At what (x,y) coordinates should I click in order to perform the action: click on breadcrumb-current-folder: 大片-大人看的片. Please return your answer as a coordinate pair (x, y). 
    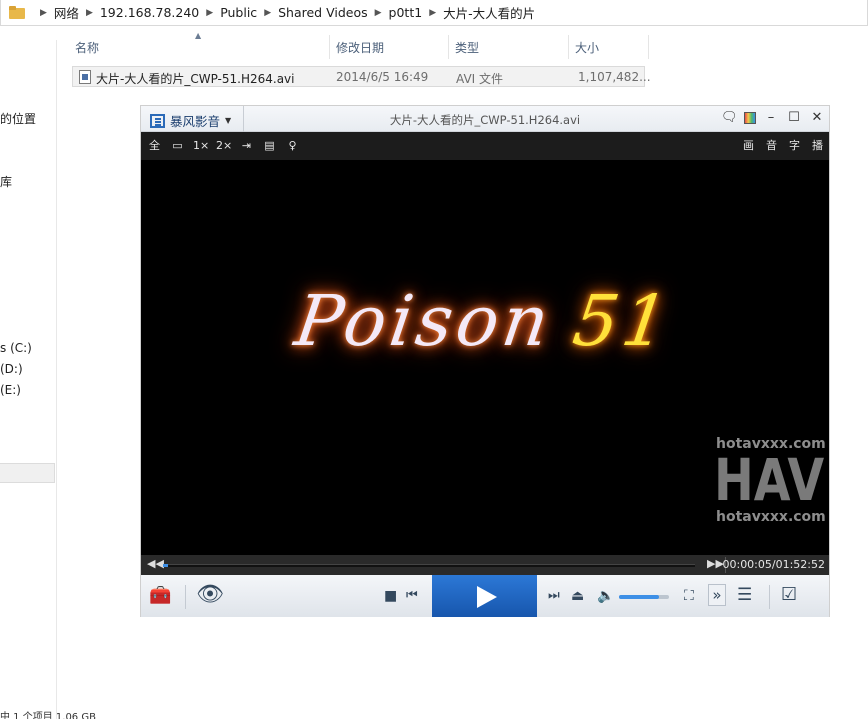
    Looking at the image, I should click on (489, 12).